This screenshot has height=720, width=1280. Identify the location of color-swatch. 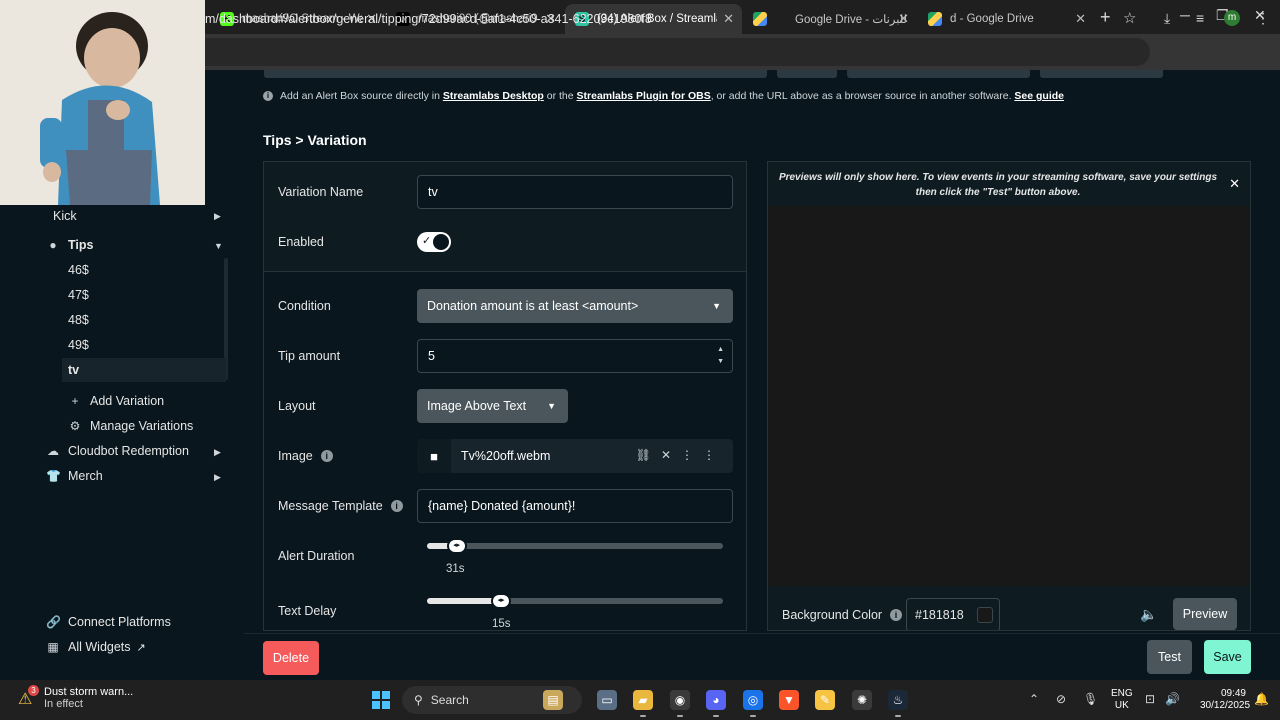
(985, 615).